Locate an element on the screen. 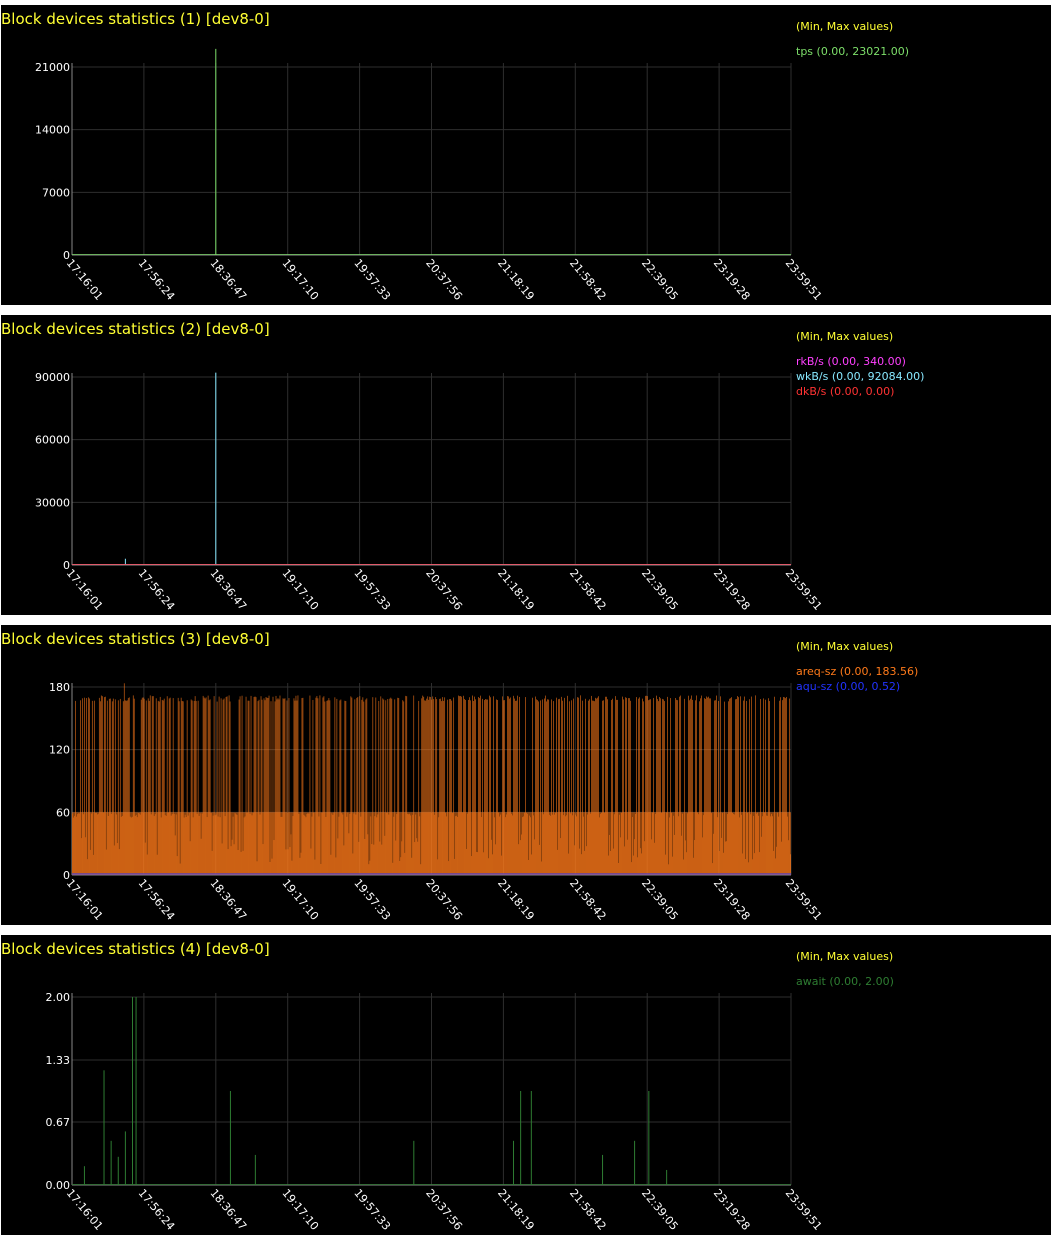 Image resolution: width=1059 pixels, height=1235 pixels. y-tick-label: 1.33 is located at coordinates (58, 1060).